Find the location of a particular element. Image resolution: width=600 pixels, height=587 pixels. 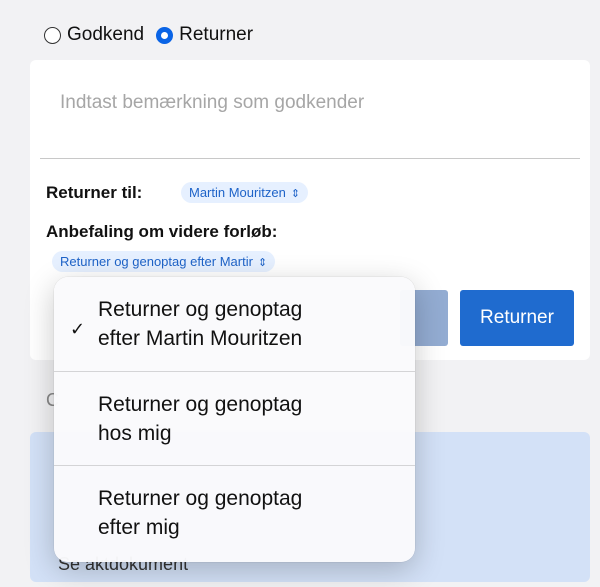

return-button: Returner is located at coordinates (517, 318).